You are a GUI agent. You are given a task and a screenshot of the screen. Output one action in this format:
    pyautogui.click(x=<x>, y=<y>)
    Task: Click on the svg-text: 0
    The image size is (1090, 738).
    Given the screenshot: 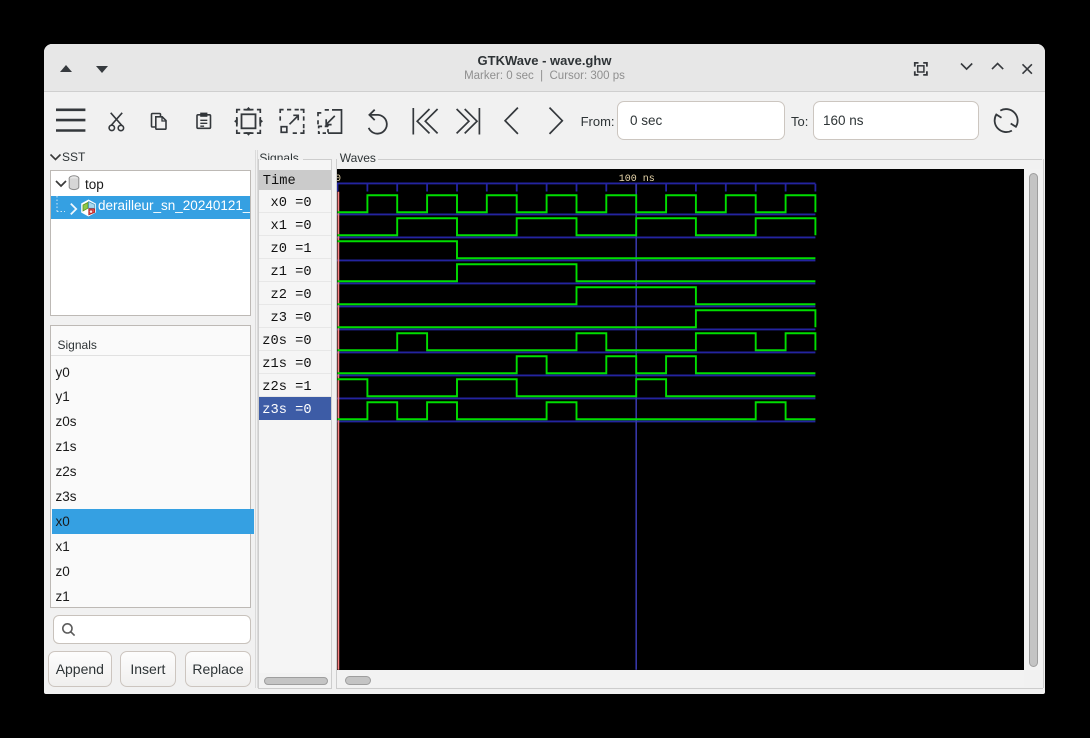 What is the action you would take?
    pyautogui.click(x=339, y=179)
    